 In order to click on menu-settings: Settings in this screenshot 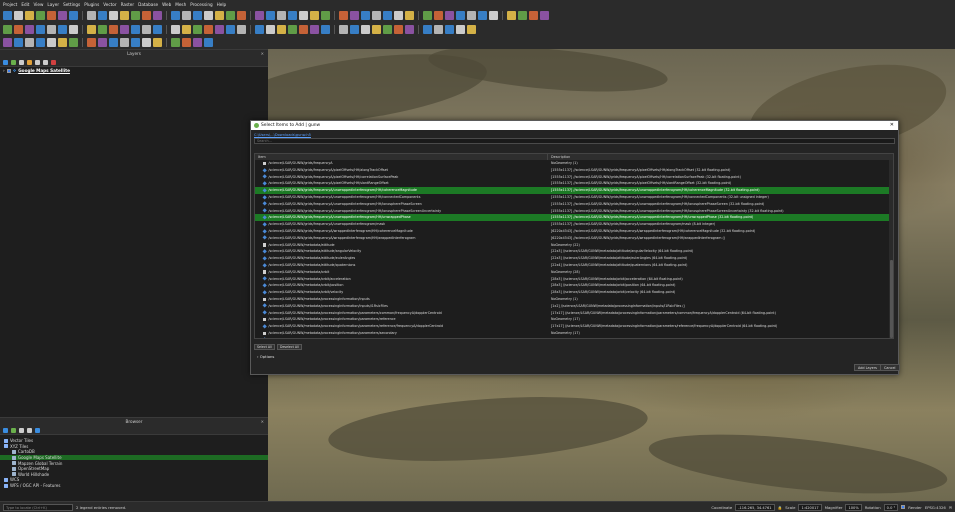, I will do `click(71, 4)`.